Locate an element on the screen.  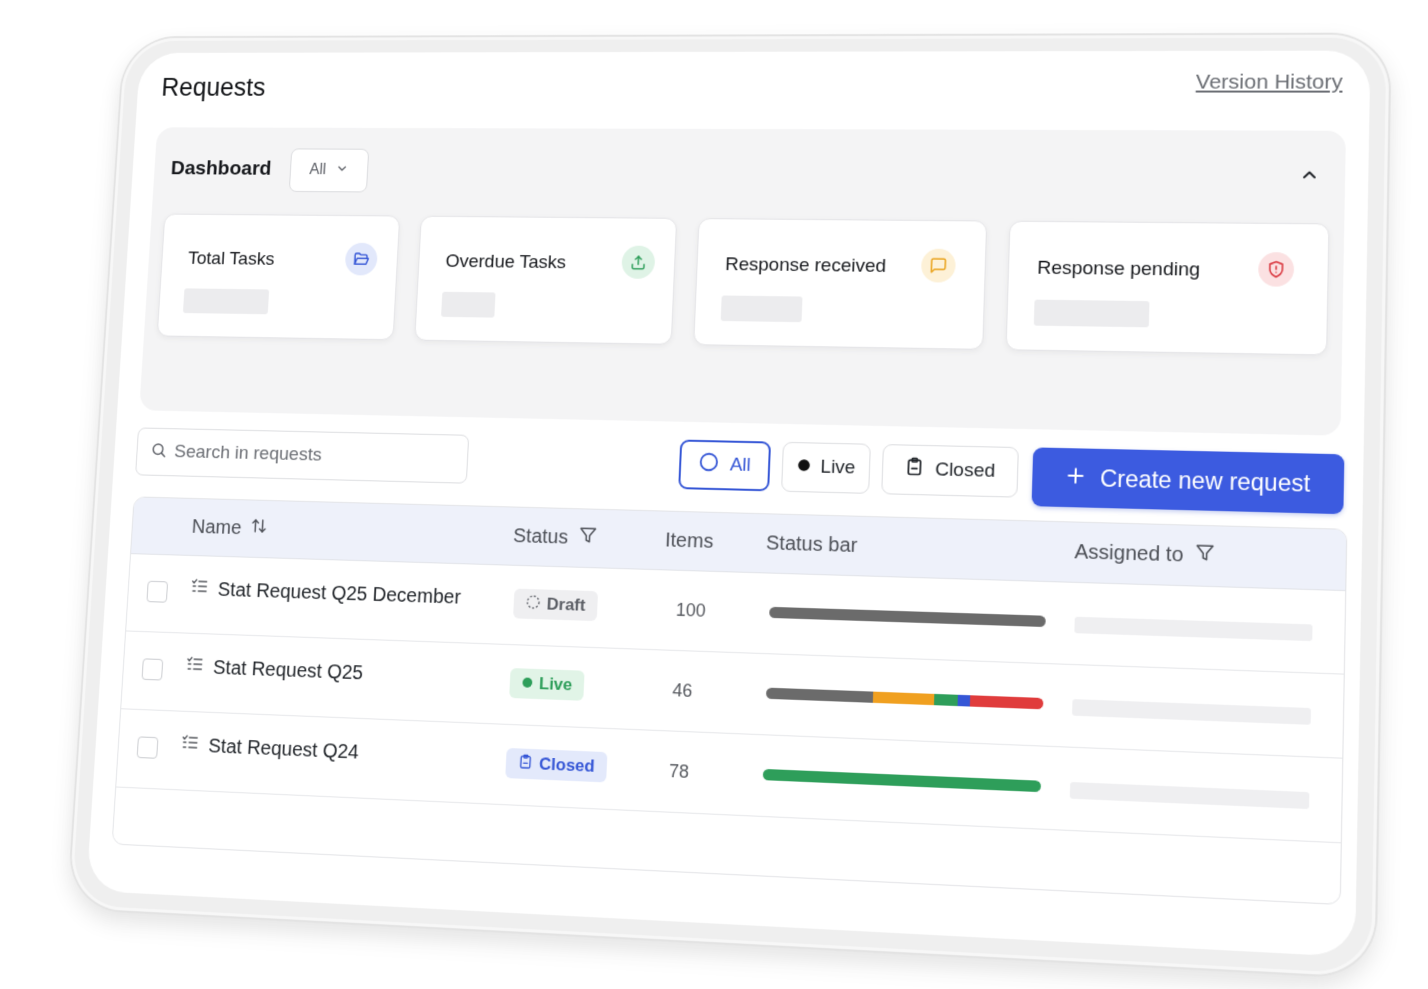
status-badge: Closed is located at coordinates (556, 765).